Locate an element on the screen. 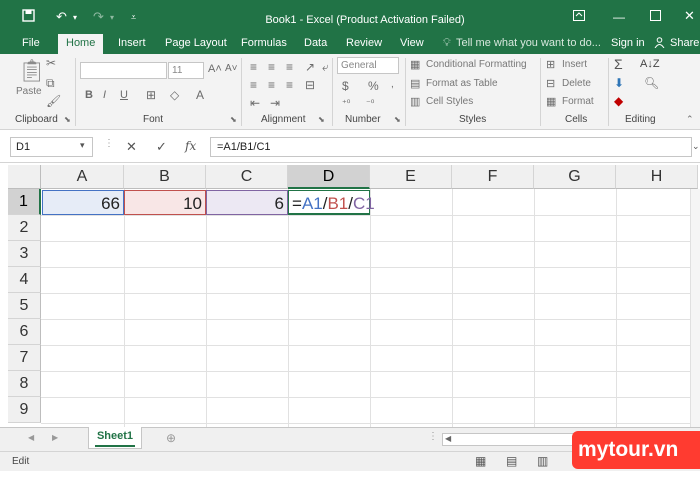  insert-cells-icon: ⊞ is located at coordinates (550, 64).